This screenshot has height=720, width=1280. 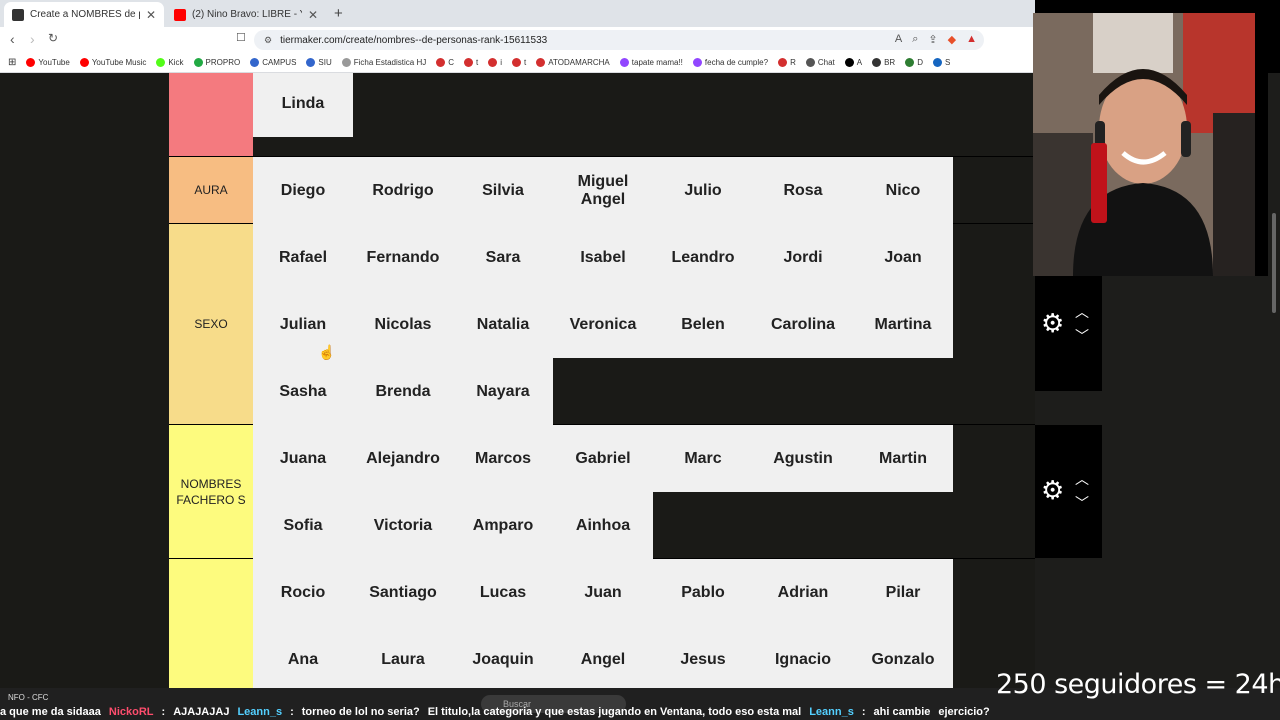 I want to click on tier-item: Nico, so click(x=903, y=190).